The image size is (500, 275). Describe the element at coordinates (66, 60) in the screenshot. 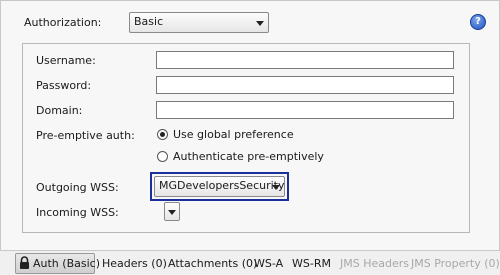

I see `username-label: Username:` at that location.